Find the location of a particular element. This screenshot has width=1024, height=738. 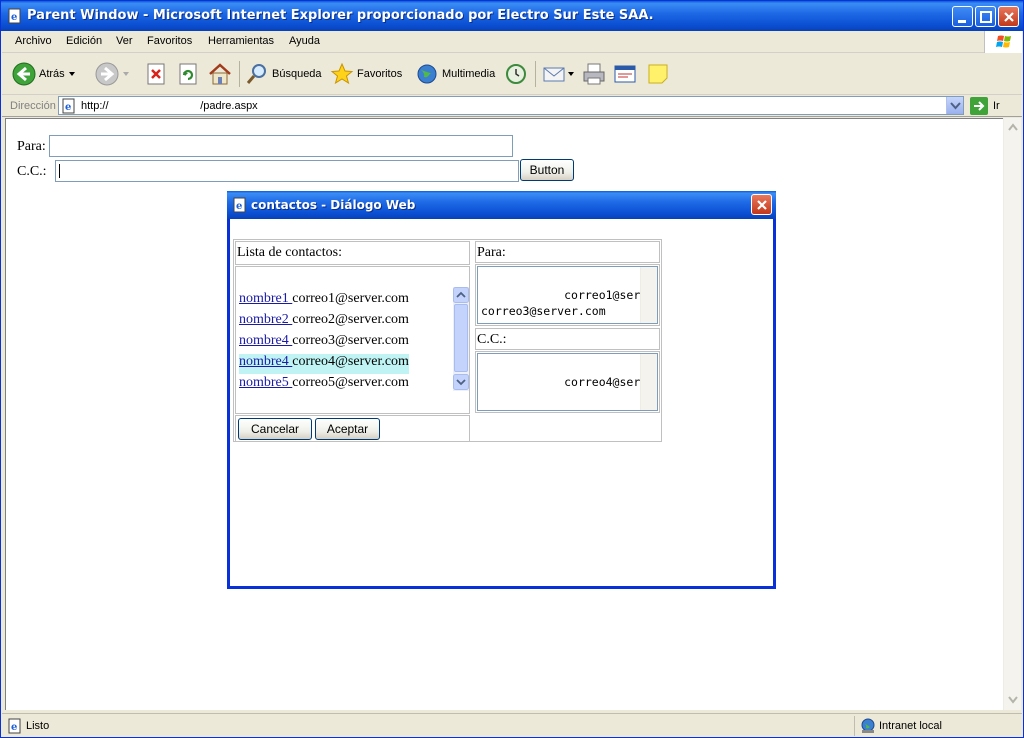

stop-button is located at coordinates (156, 74).